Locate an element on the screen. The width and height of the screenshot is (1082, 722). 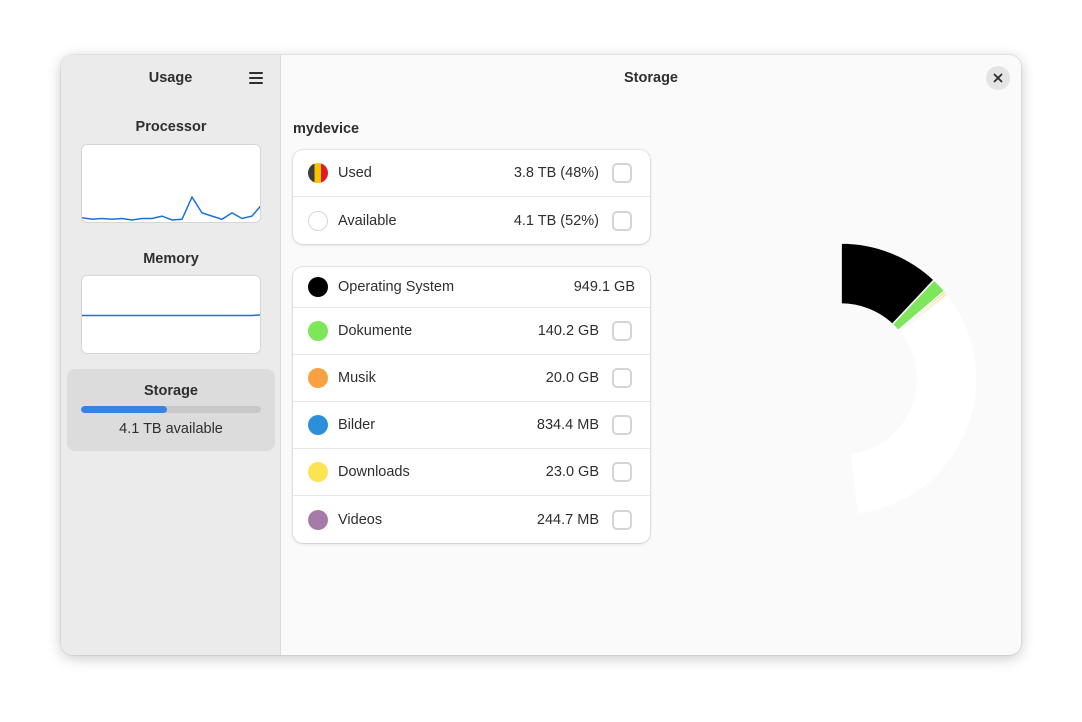
processor-graph is located at coordinates (171, 183).